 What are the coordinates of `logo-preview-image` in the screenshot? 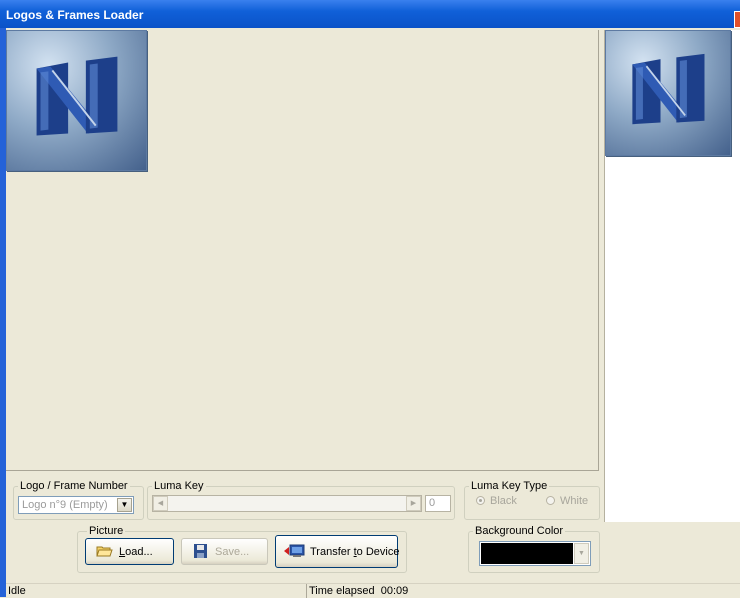 It's located at (668, 93).